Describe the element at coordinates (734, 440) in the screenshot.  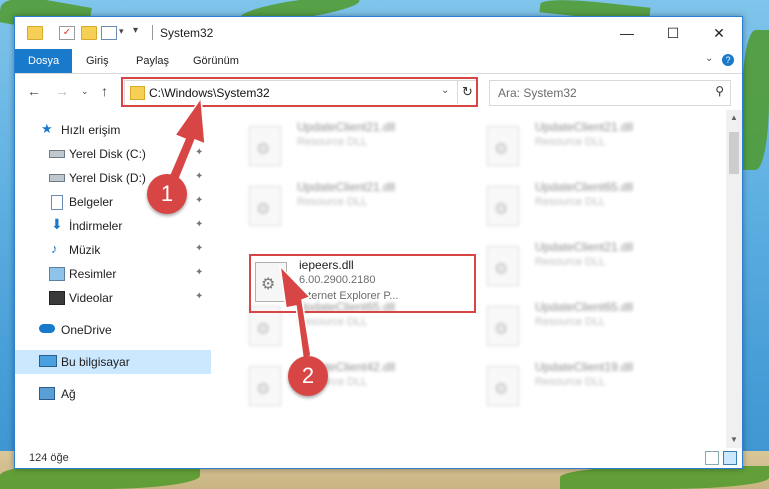
I see `scroll-down-icon: ▼` at that location.